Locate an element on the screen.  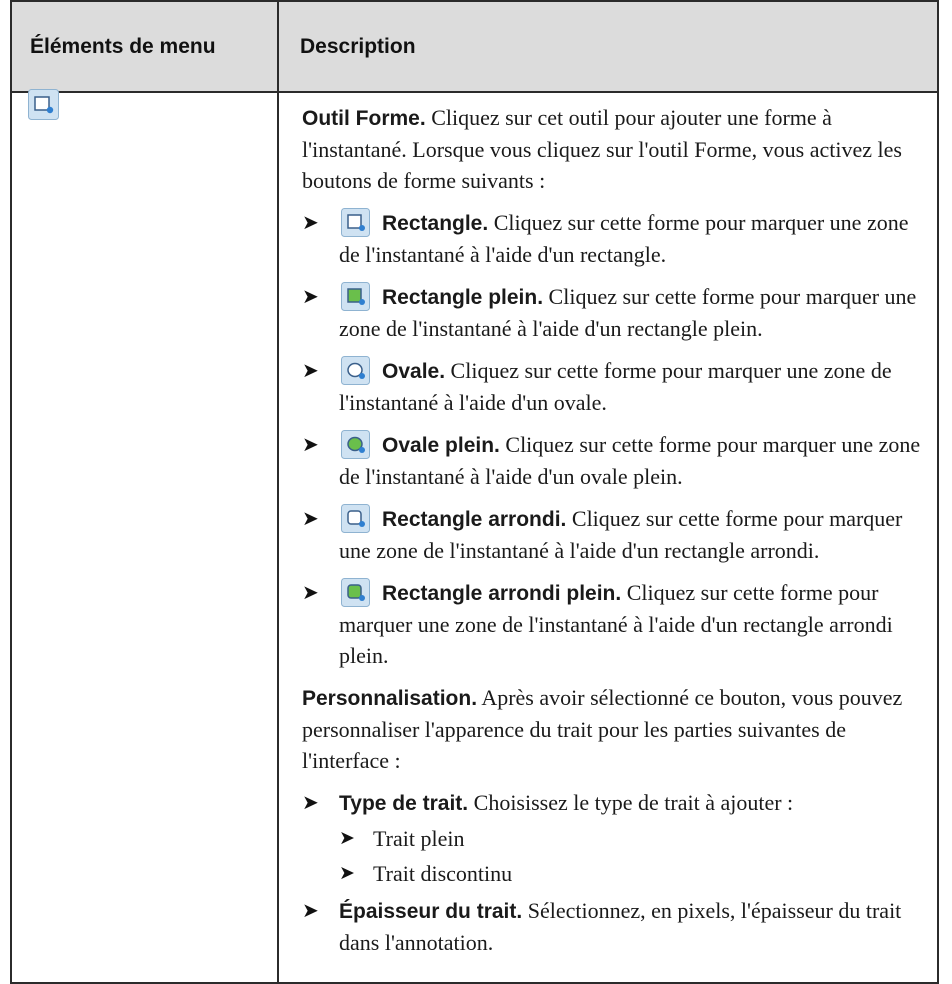
shape-title: Rectangle arrondi plein. is located at coordinates (502, 593).